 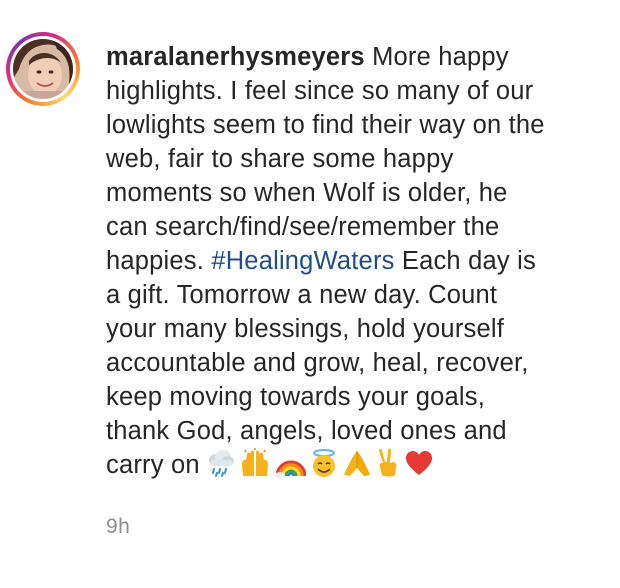 I want to click on avatar-ring-gap, so click(x=43, y=69).